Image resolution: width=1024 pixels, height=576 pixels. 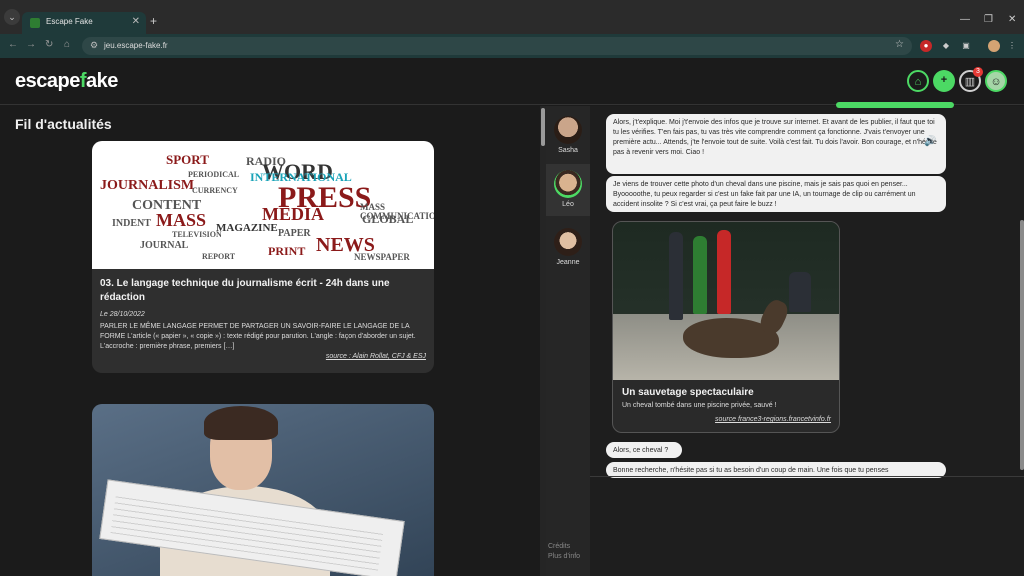 What do you see at coordinates (641, 450) in the screenshot?
I see `message-text: Alors, ce cheval ?` at bounding box center [641, 450].